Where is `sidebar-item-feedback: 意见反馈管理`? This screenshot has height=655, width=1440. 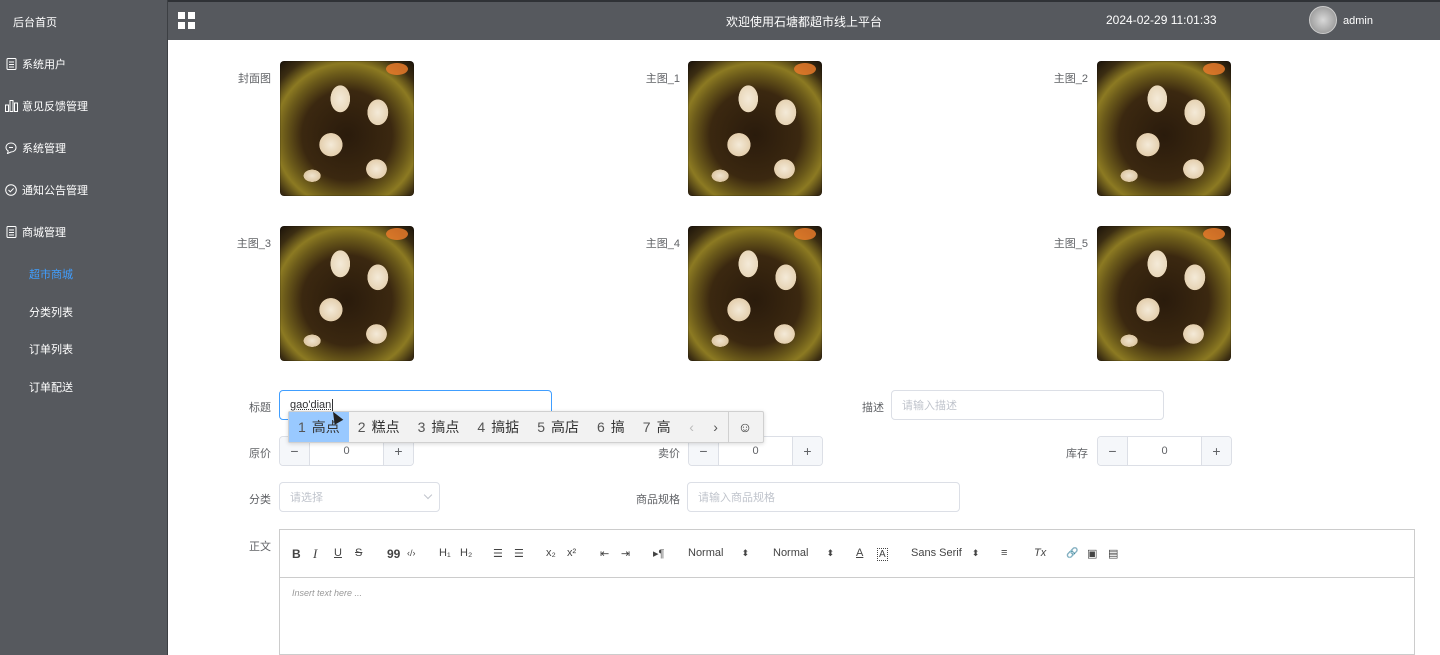
sidebar-item-feedback: 意见反馈管理 is located at coordinates (84, 106).